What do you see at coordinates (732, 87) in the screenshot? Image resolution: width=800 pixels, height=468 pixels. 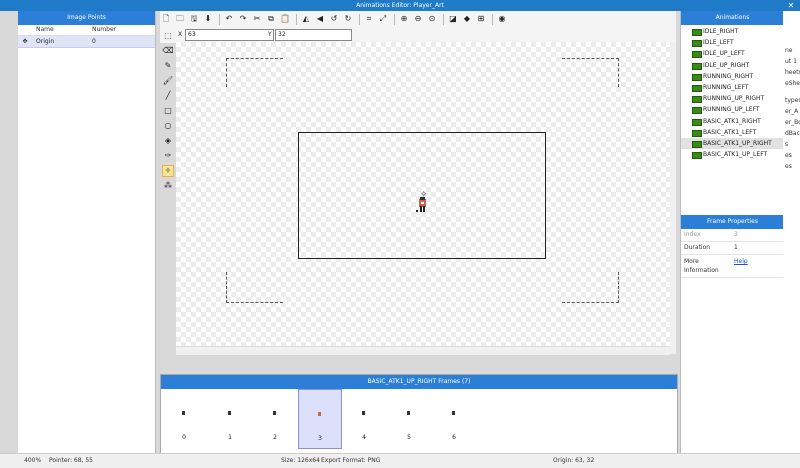 I see `animation-item: RUNNING_LEFT` at bounding box center [732, 87].